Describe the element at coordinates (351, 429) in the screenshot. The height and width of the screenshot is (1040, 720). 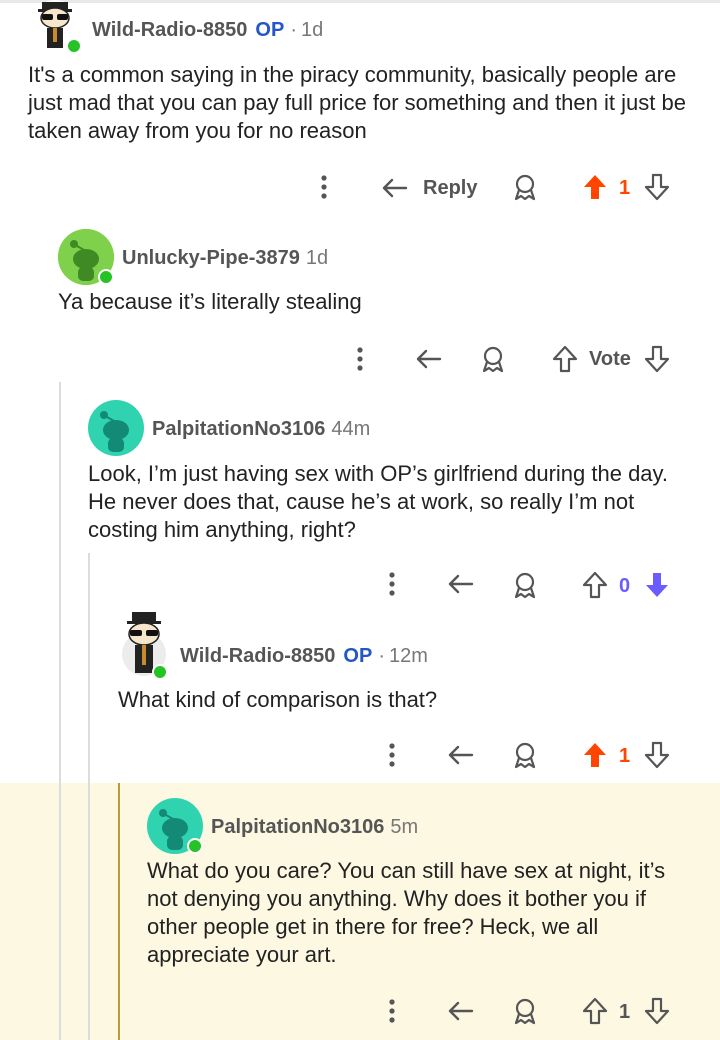
I see `timestamp: 44m` at that location.